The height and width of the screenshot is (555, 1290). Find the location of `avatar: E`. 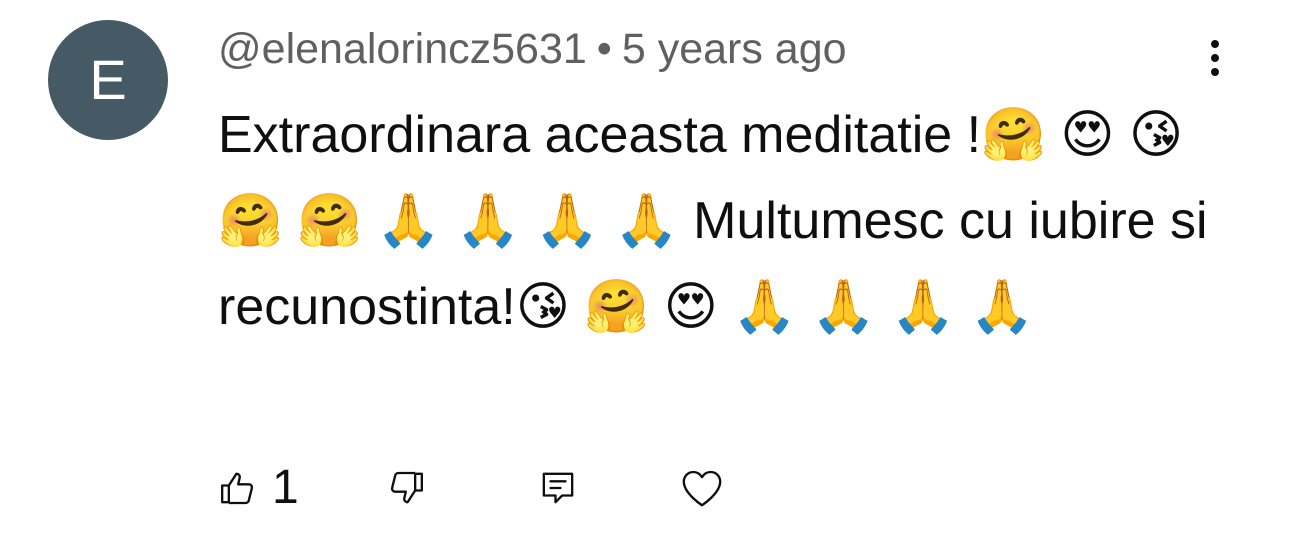

avatar: E is located at coordinates (108, 80).